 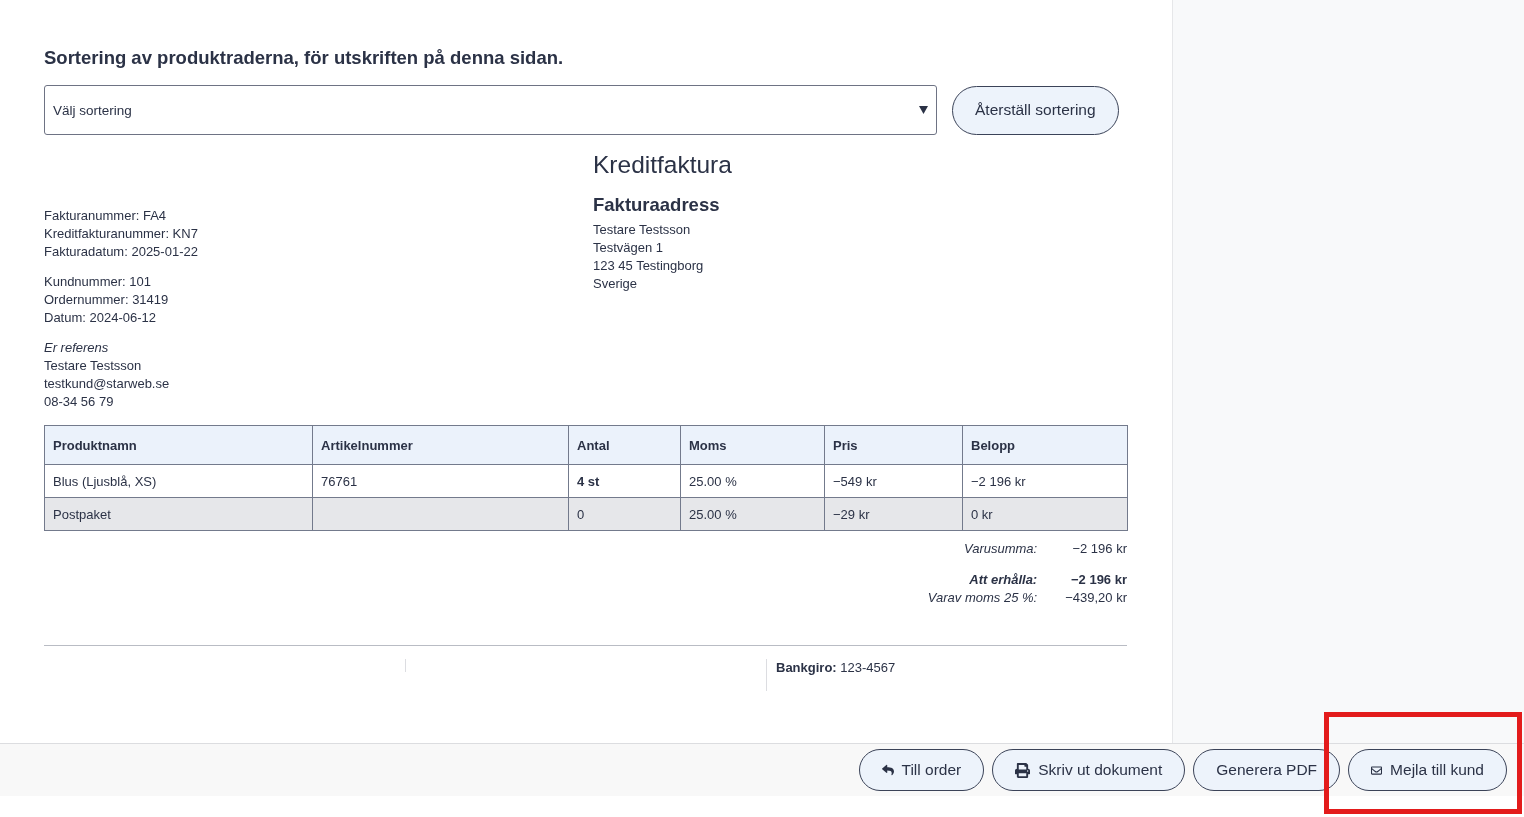 I want to click on column-header: Moms, so click(x=752, y=445).